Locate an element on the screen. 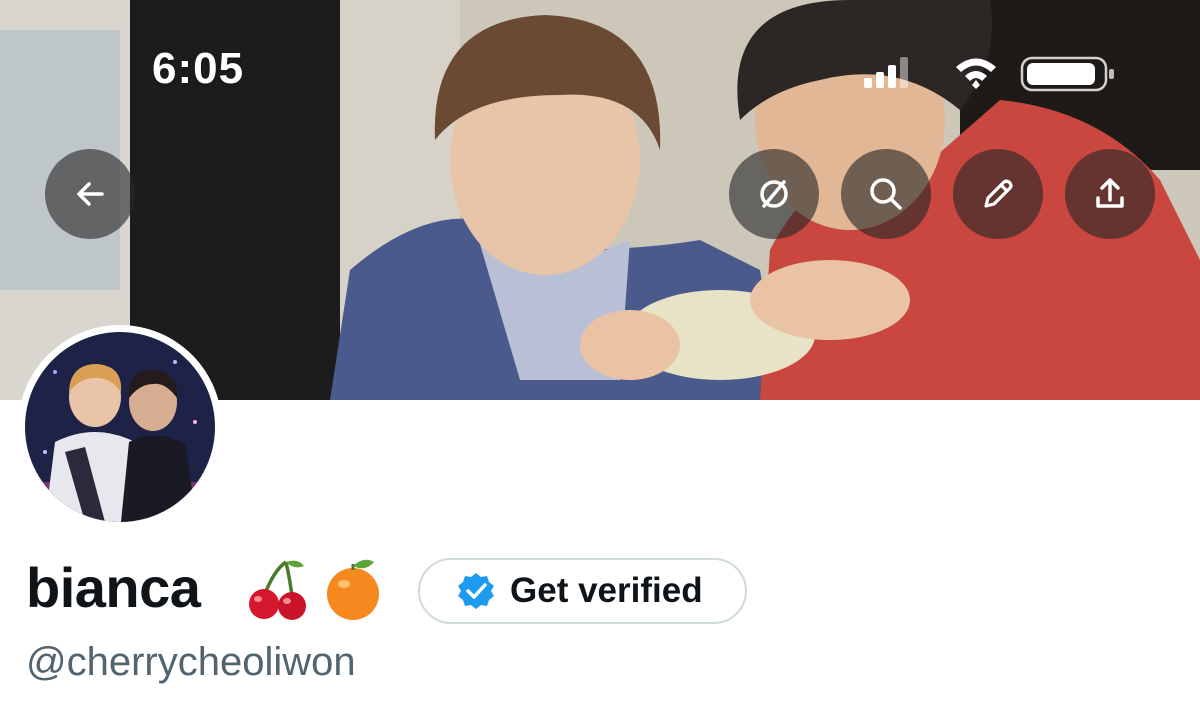 This screenshot has width=1200, height=721. wifi-icon is located at coordinates (976, 73).